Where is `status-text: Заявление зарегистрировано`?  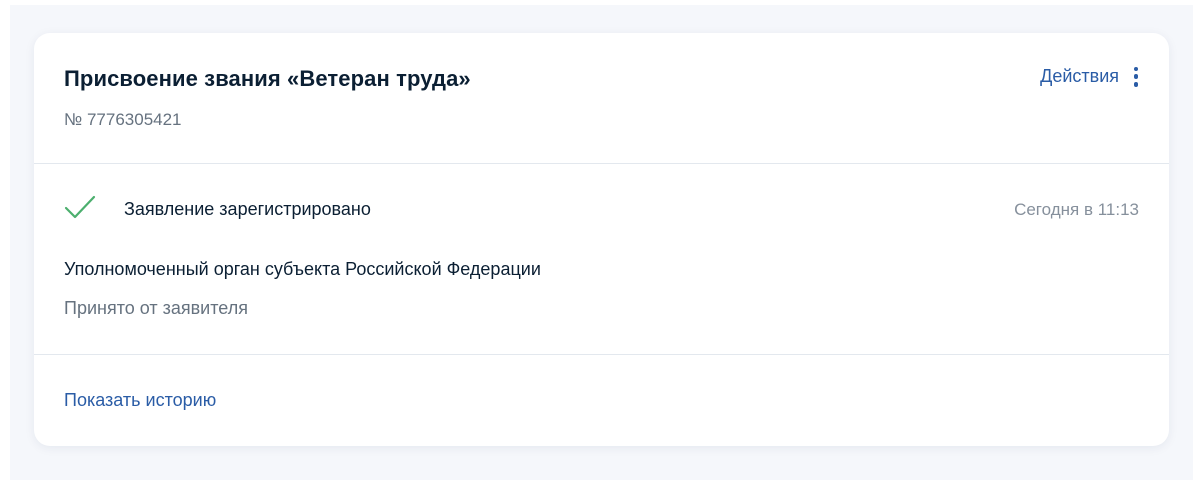
status-text: Заявление зарегистрировано is located at coordinates (247, 209).